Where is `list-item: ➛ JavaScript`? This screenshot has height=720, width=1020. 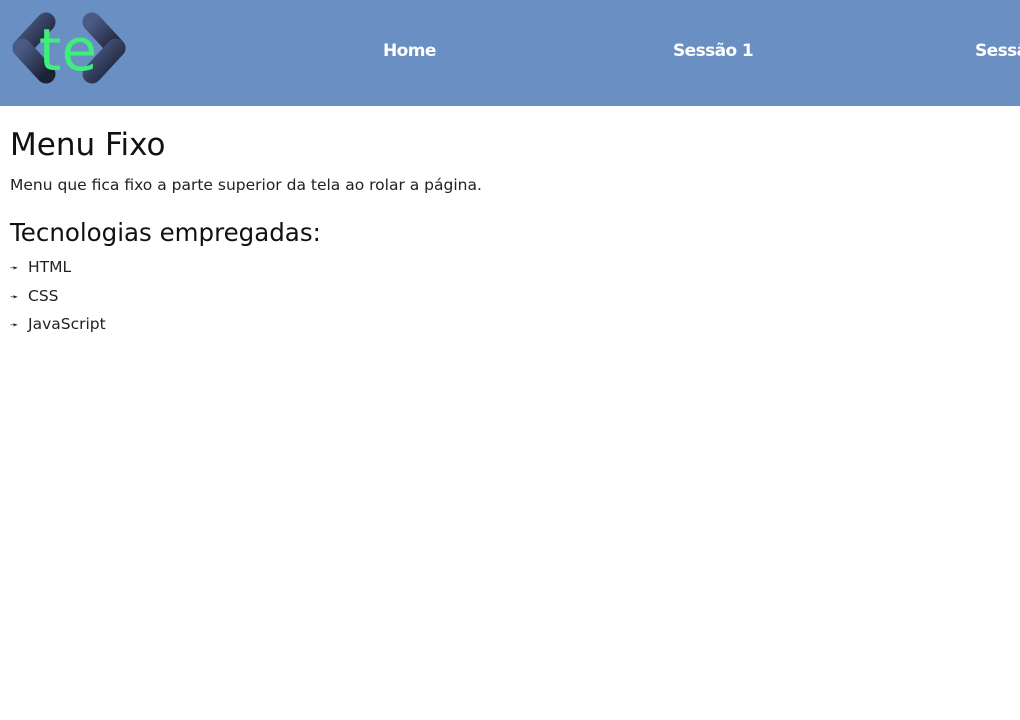 list-item: ➛ JavaScript is located at coordinates (510, 325).